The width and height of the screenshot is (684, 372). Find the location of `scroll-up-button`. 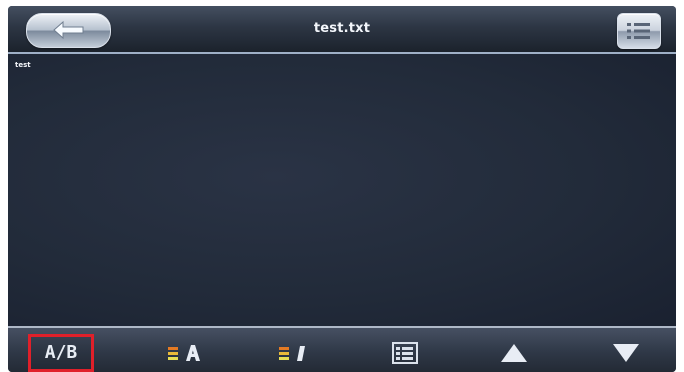

scroll-up-button is located at coordinates (514, 353).